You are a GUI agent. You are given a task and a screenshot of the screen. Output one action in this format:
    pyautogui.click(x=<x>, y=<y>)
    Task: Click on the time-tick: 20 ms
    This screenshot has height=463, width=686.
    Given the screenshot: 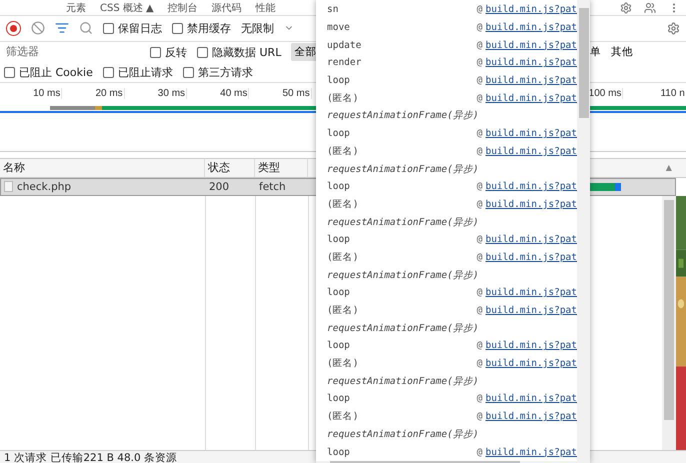 What is the action you would take?
    pyautogui.click(x=93, y=94)
    